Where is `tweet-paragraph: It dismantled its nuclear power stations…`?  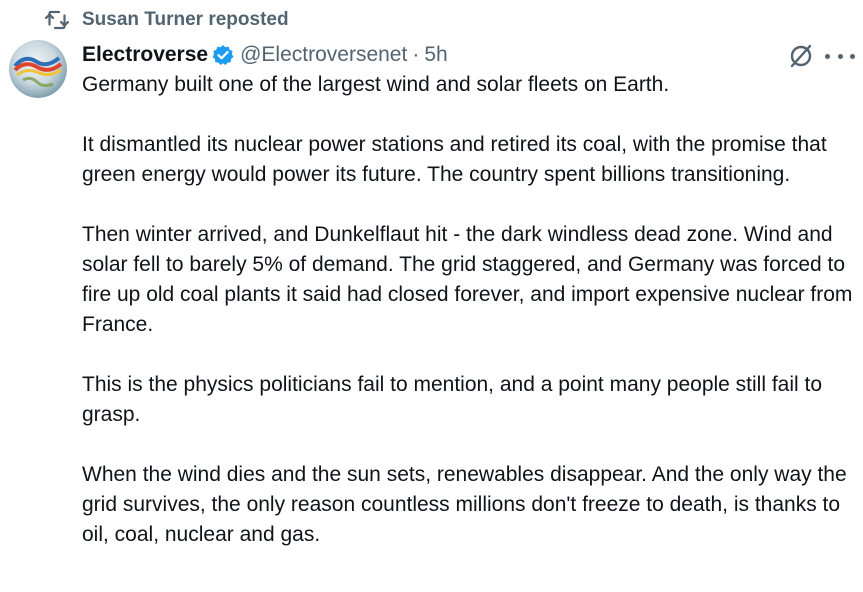 tweet-paragraph: It dismantled its nuclear power stations… is located at coordinates (454, 159).